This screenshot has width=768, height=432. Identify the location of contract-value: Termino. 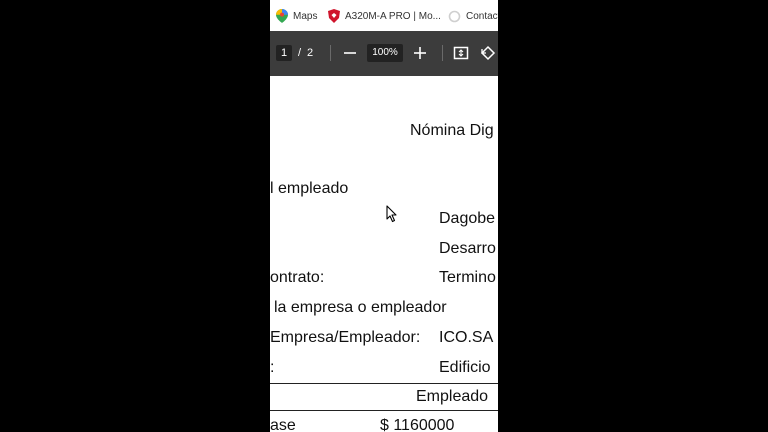
(467, 277).